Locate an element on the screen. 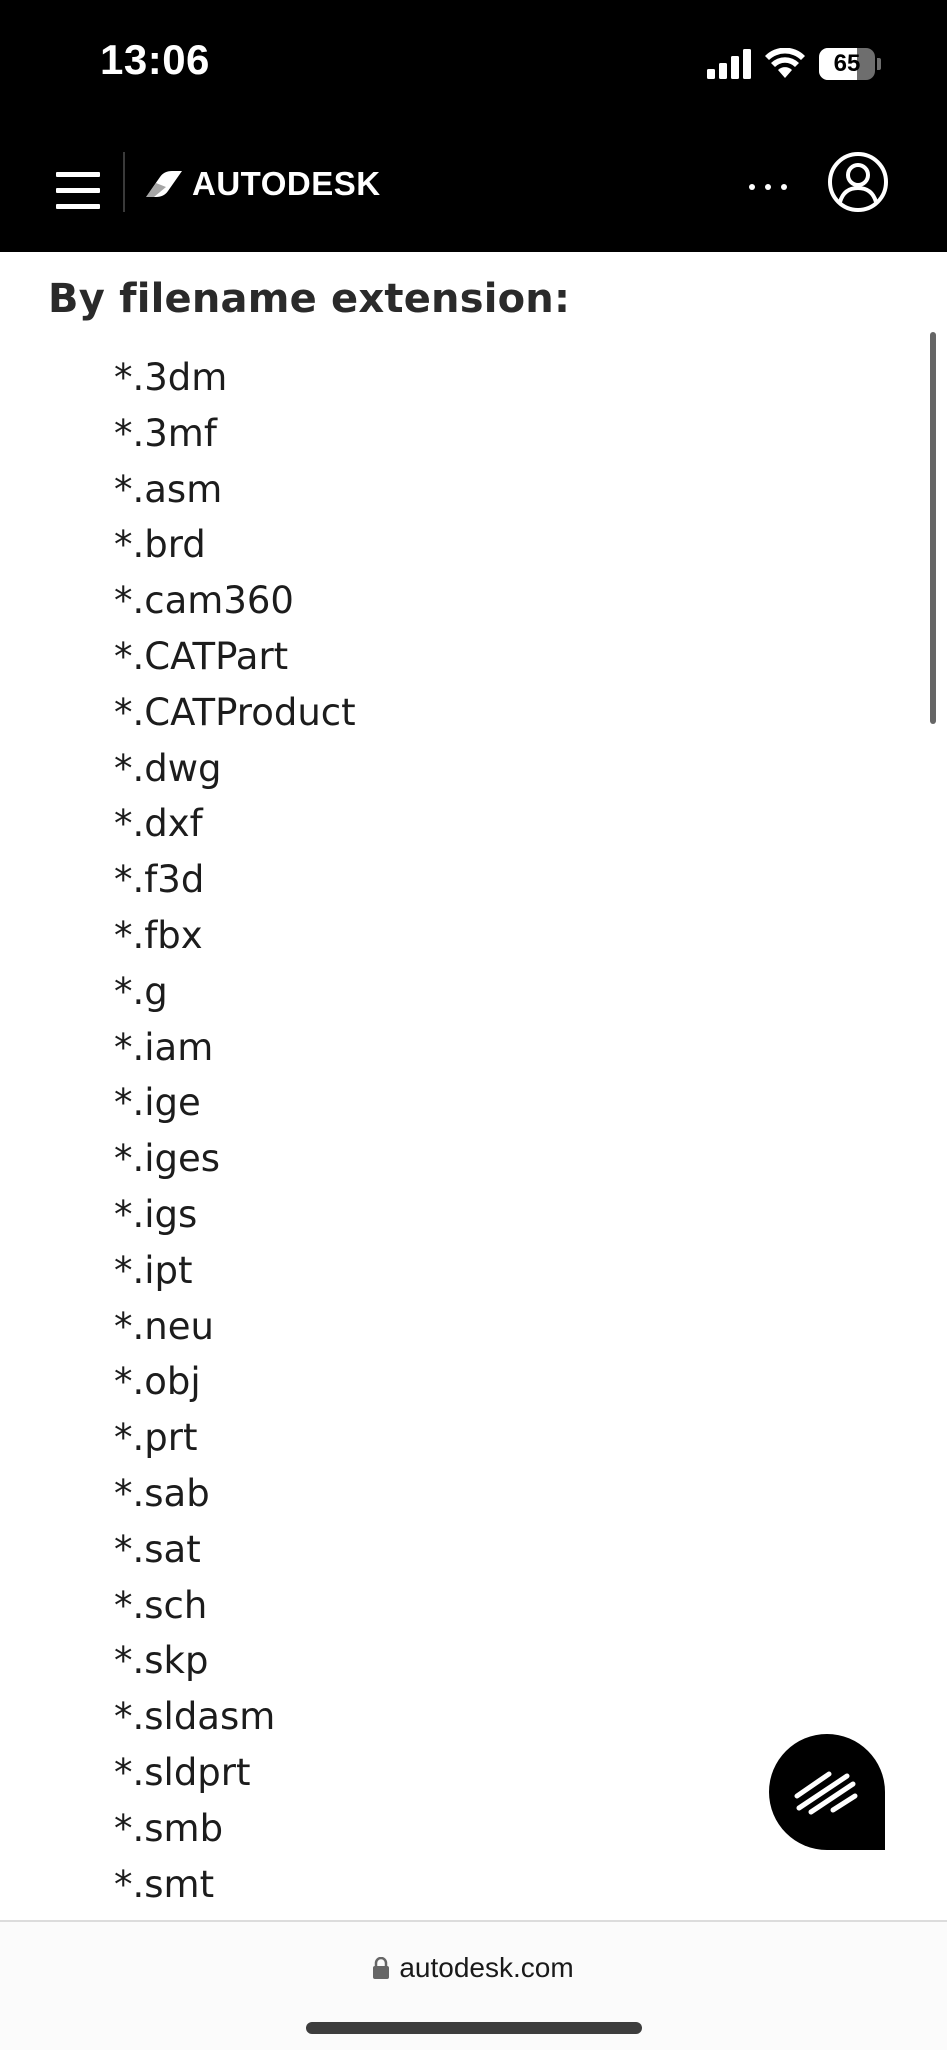 The height and width of the screenshot is (2050, 947). extension-item: *.sab is located at coordinates (162, 1493).